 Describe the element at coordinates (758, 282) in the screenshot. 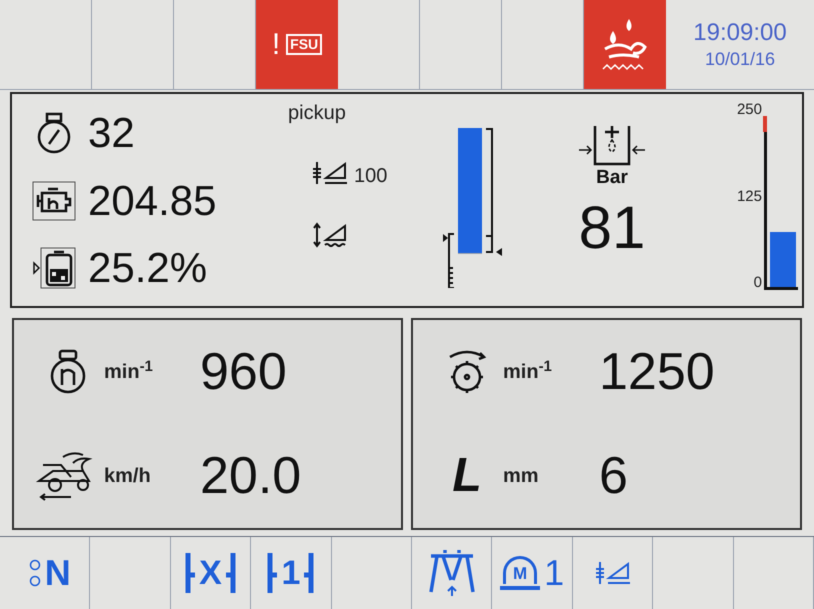

I see `scale-label: 0` at that location.